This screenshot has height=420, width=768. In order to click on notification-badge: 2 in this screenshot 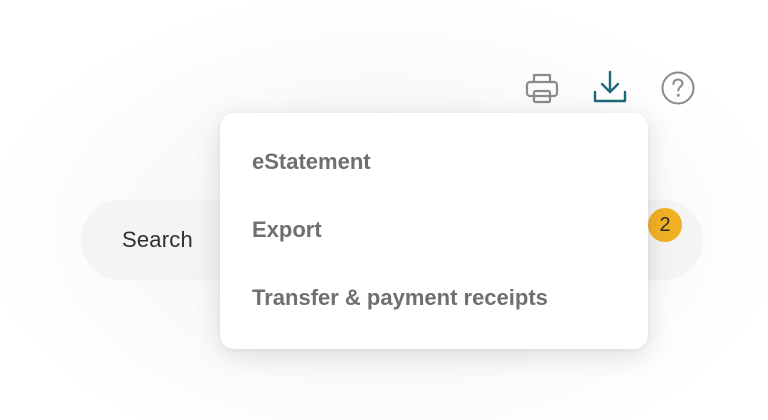, I will do `click(665, 225)`.